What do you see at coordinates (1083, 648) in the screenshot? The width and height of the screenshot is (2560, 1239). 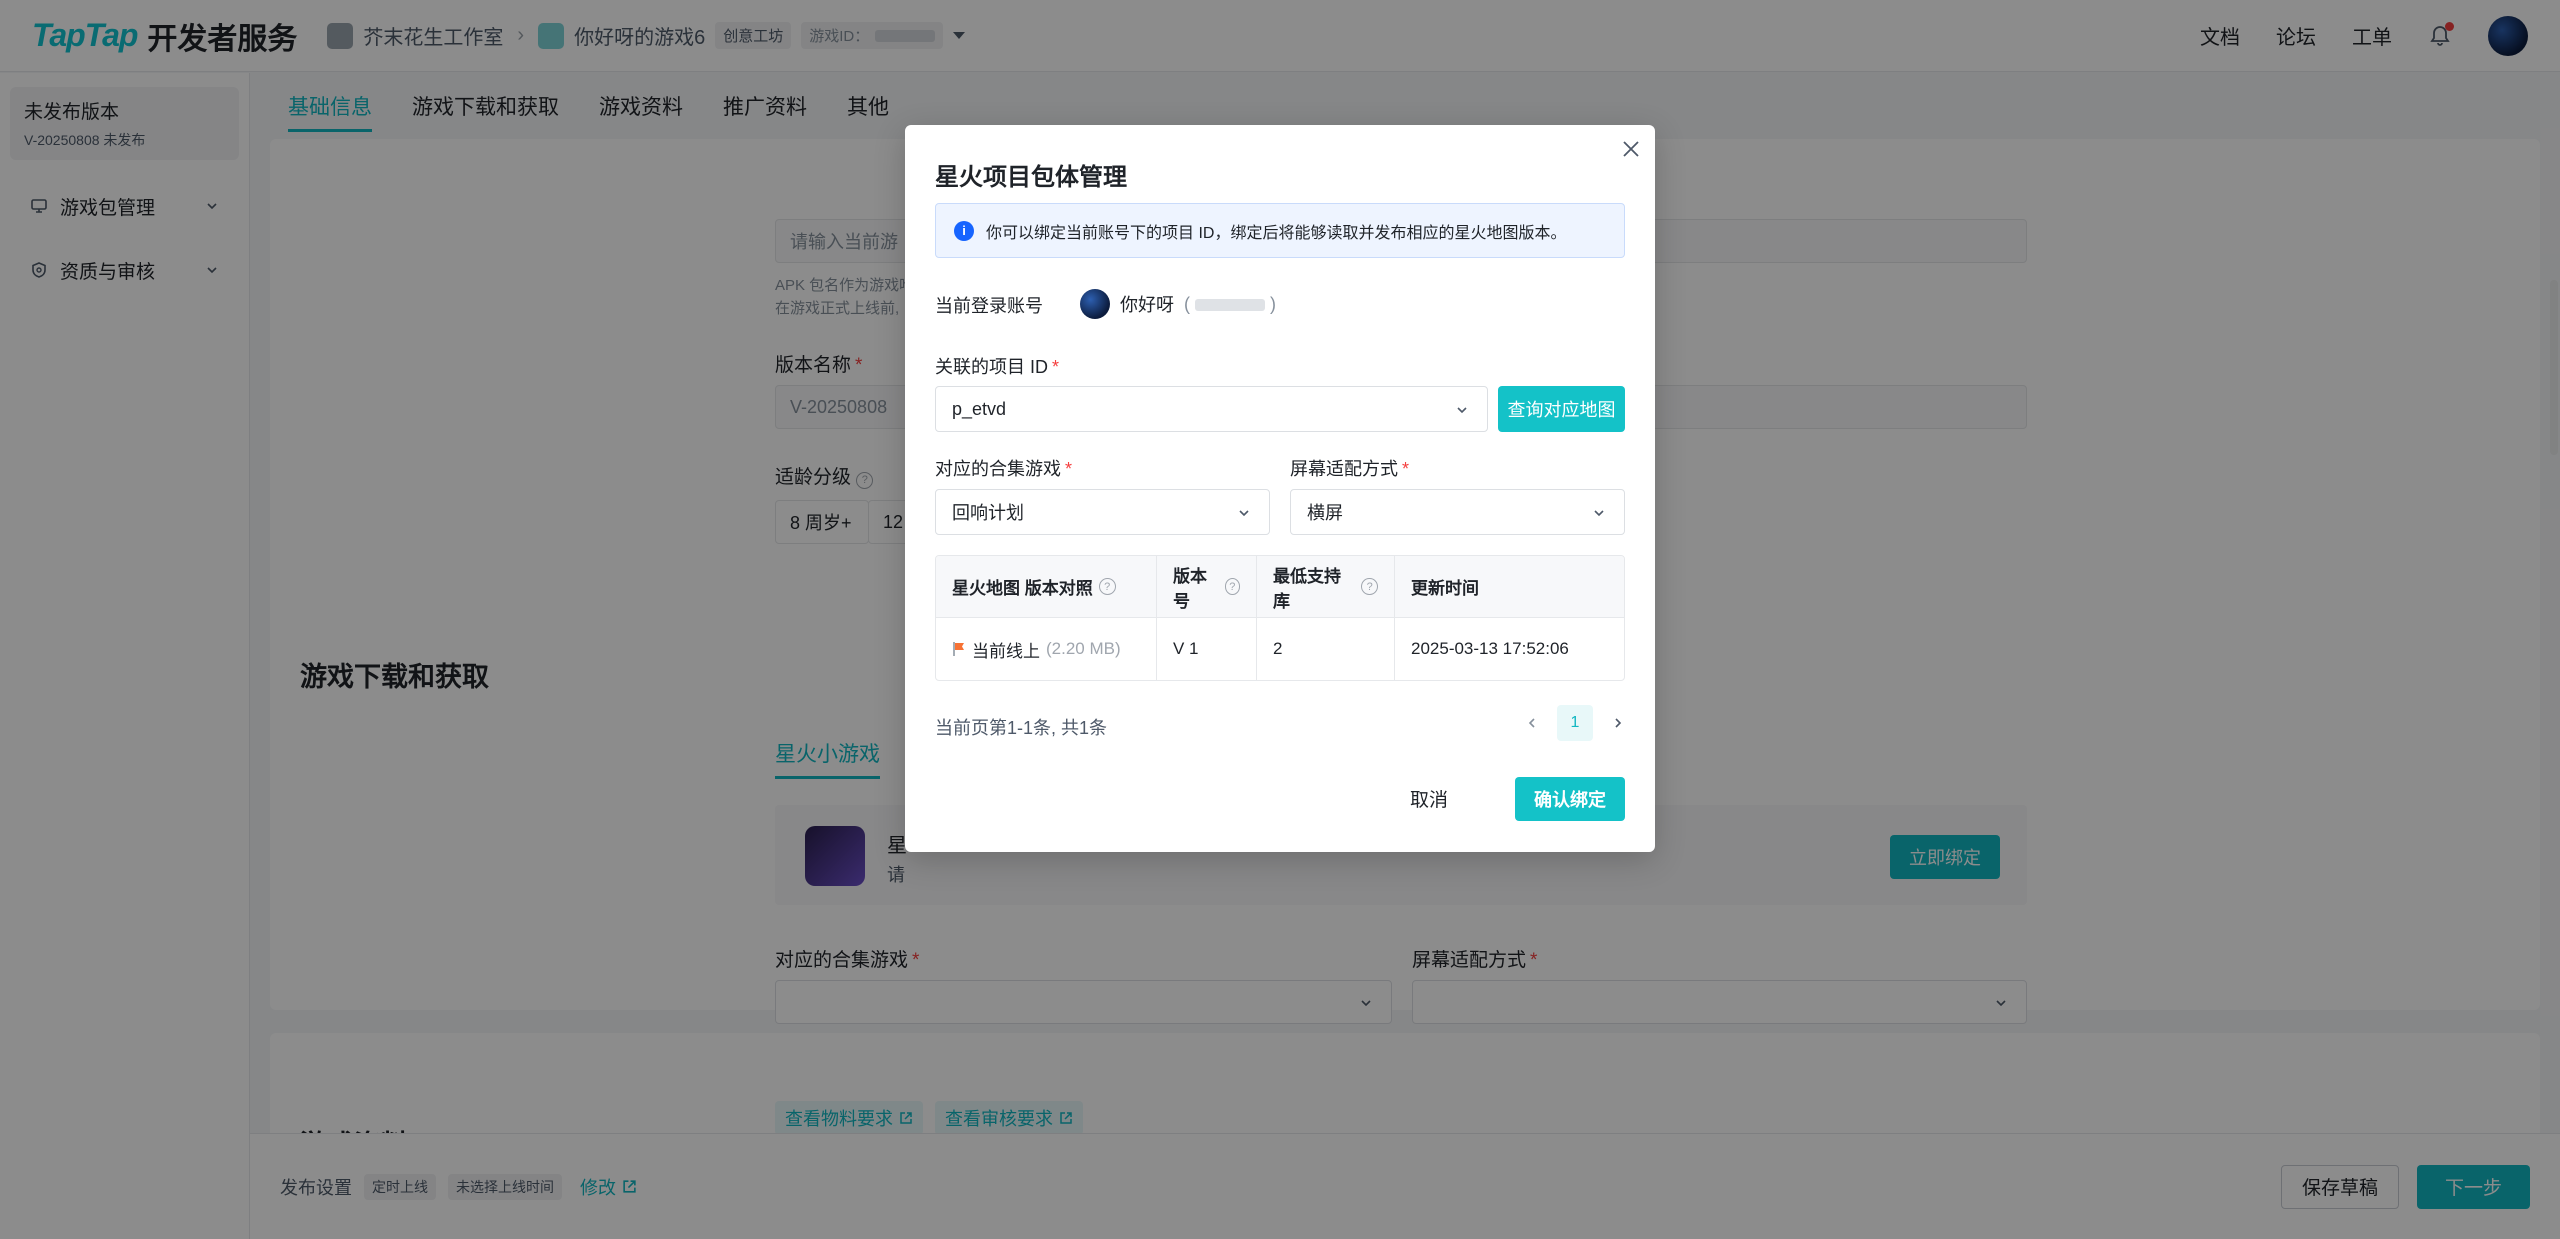 I see `package-size: (2.20 MB)` at bounding box center [1083, 648].